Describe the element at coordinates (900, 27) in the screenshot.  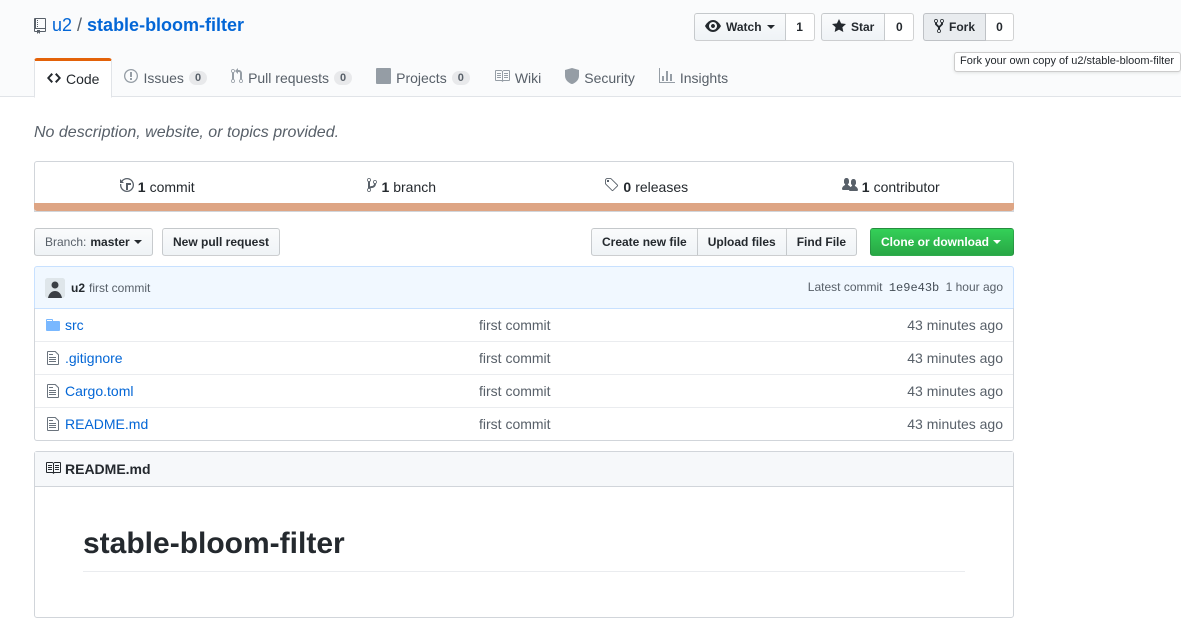
I see `star-count: 0` at that location.